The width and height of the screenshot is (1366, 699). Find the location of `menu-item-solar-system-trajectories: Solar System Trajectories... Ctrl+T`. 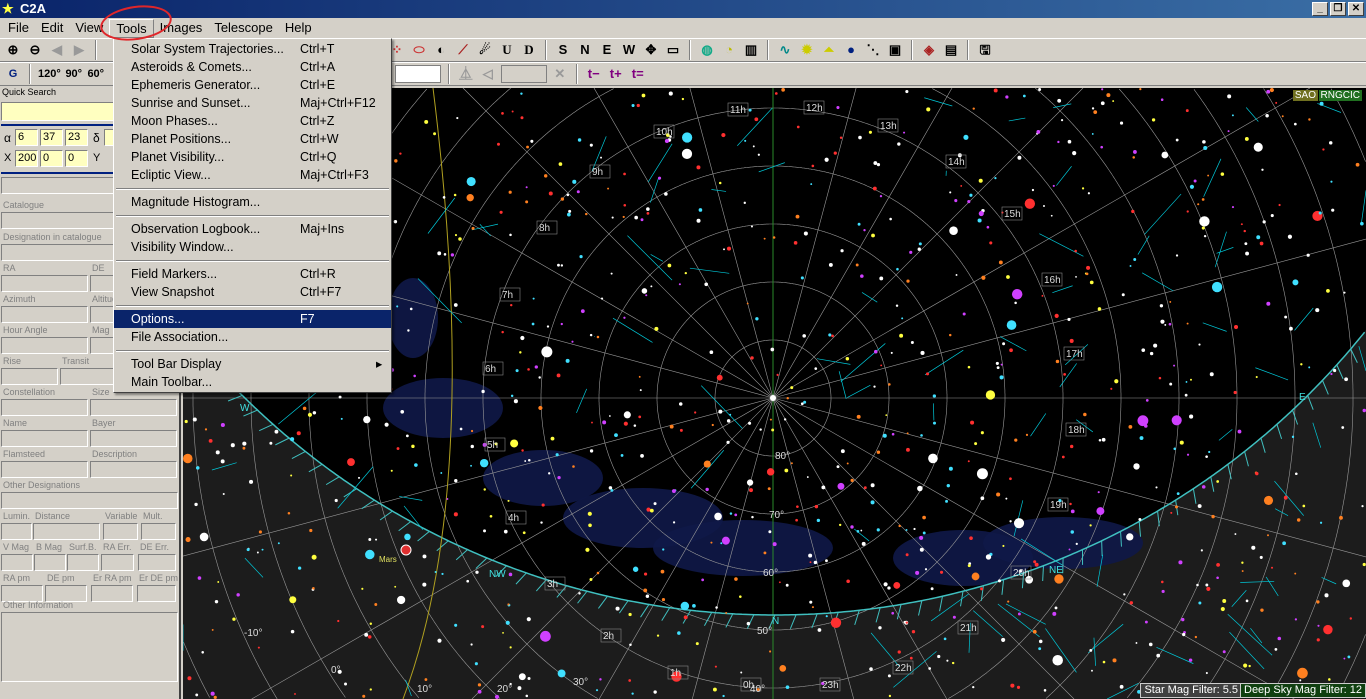

menu-item-solar-system-trajectories: Solar System Trajectories... Ctrl+T is located at coordinates (252, 49).